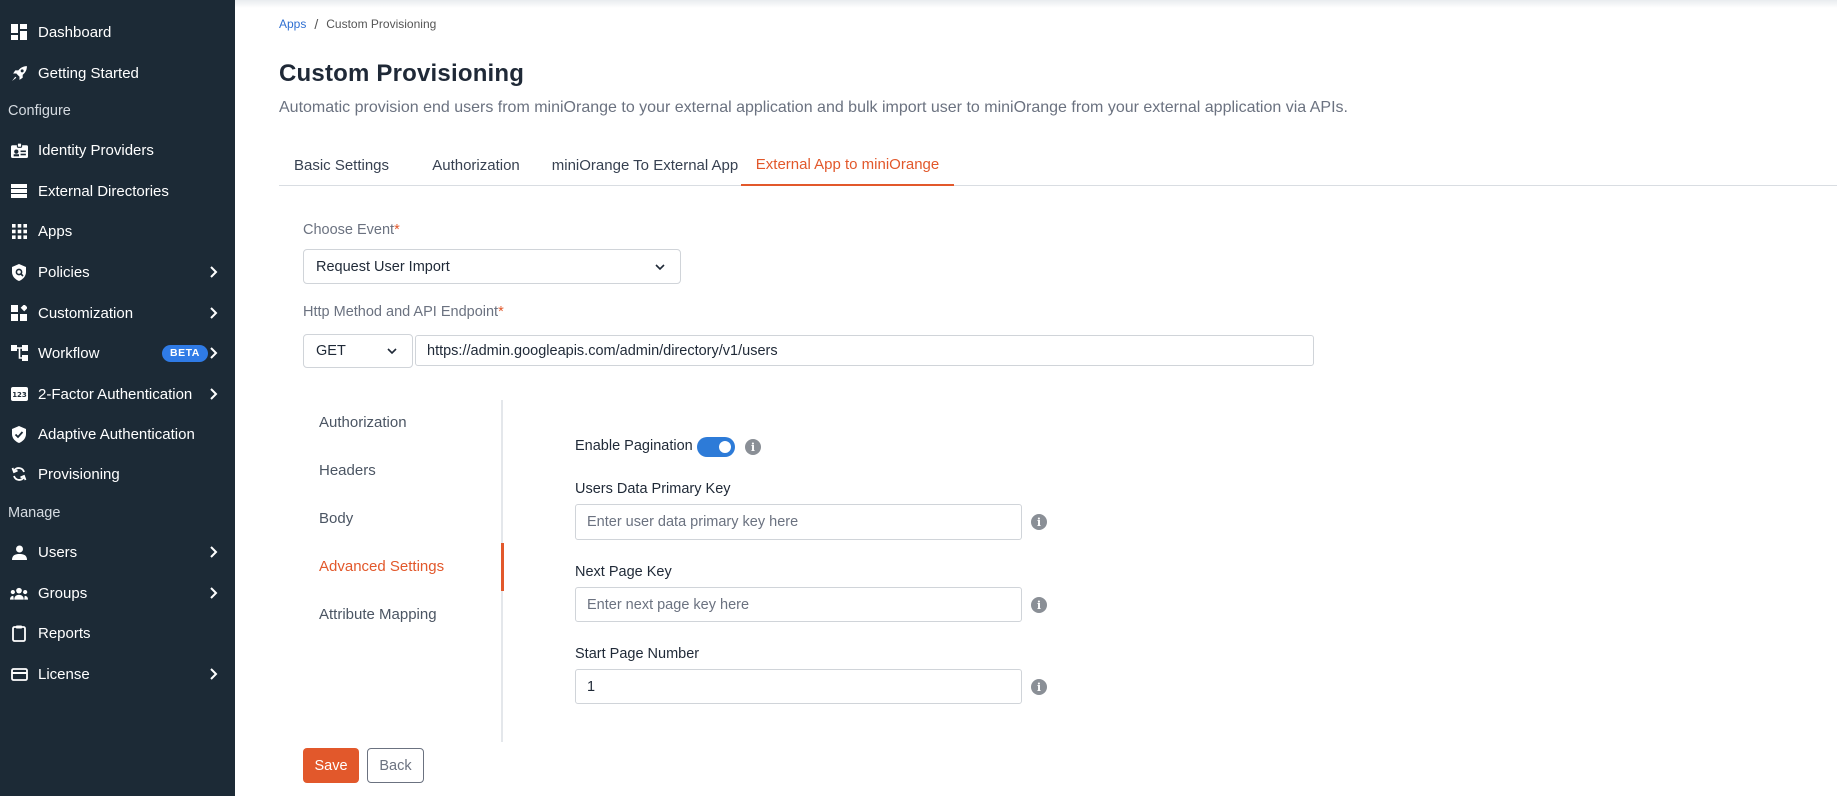 The image size is (1837, 796). What do you see at coordinates (117, 231) in the screenshot?
I see `sidebar-item-apps: Apps` at bounding box center [117, 231].